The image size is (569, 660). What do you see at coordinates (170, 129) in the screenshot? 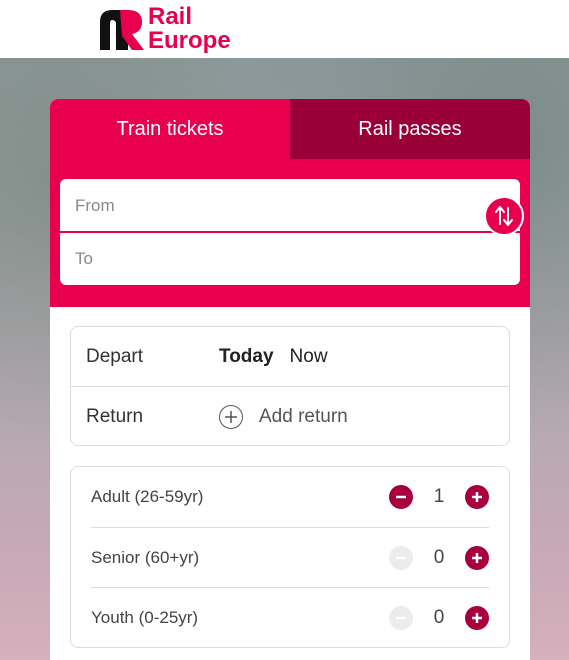
I see `tab-train-tickets: Train tickets` at bounding box center [170, 129].